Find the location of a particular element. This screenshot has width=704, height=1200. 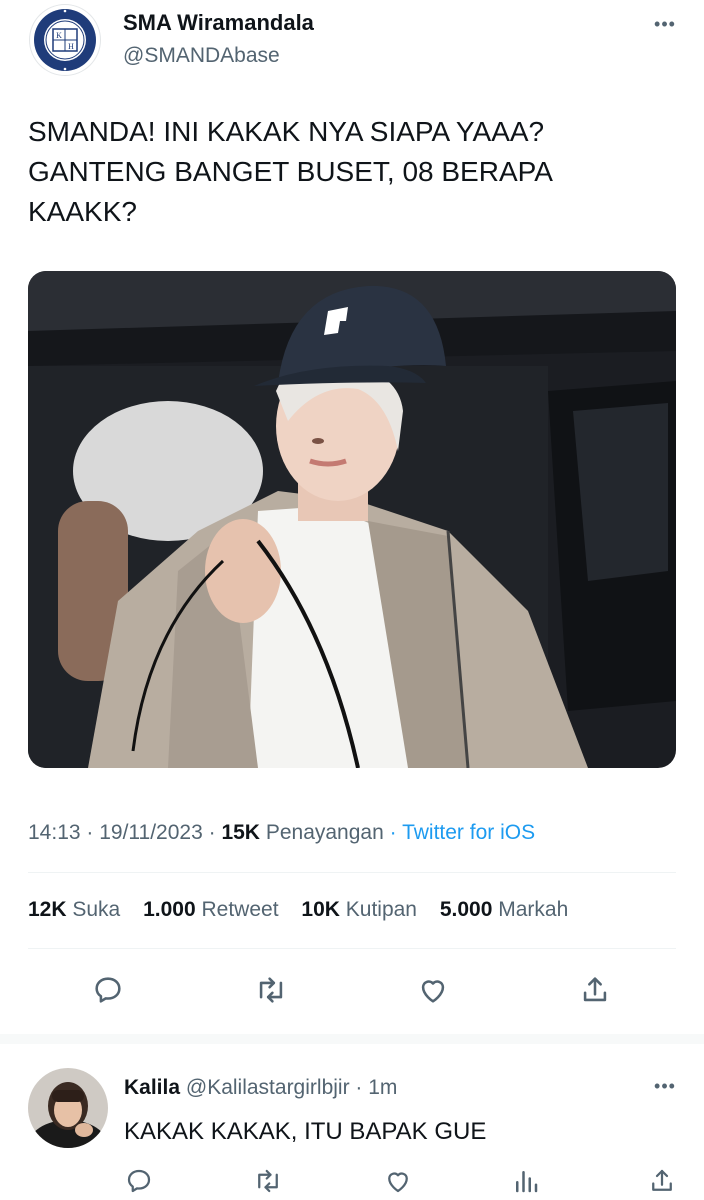

views-label: Penayangan is located at coordinates (324, 832).